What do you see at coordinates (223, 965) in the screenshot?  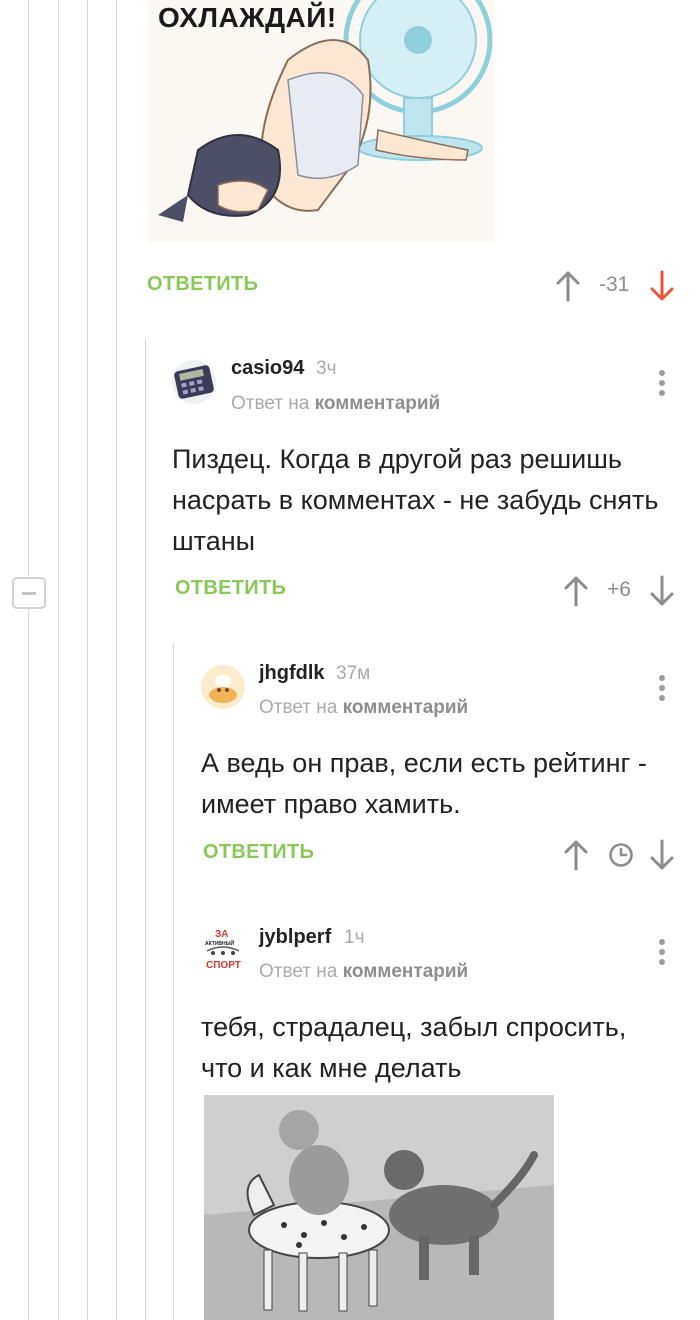 I see `logo-text: СПОРТ` at bounding box center [223, 965].